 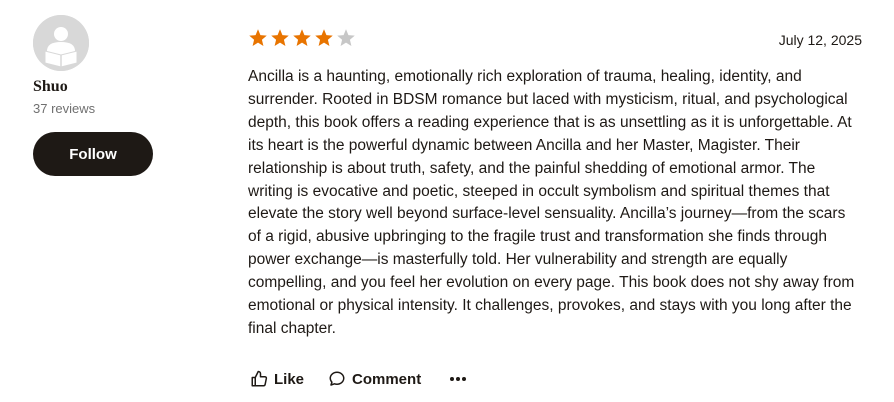 I want to click on comment-button: Comment, so click(x=374, y=379).